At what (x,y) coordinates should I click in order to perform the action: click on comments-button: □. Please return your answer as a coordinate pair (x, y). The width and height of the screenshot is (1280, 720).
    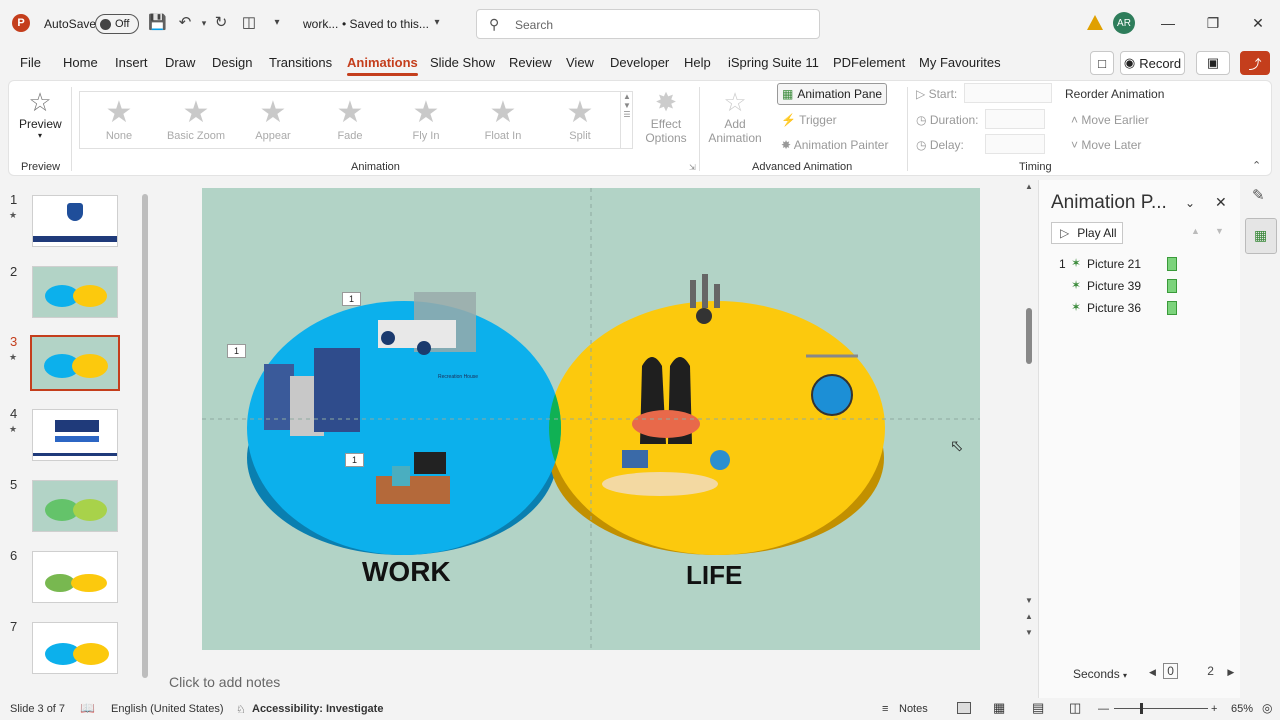
    Looking at the image, I should click on (1102, 63).